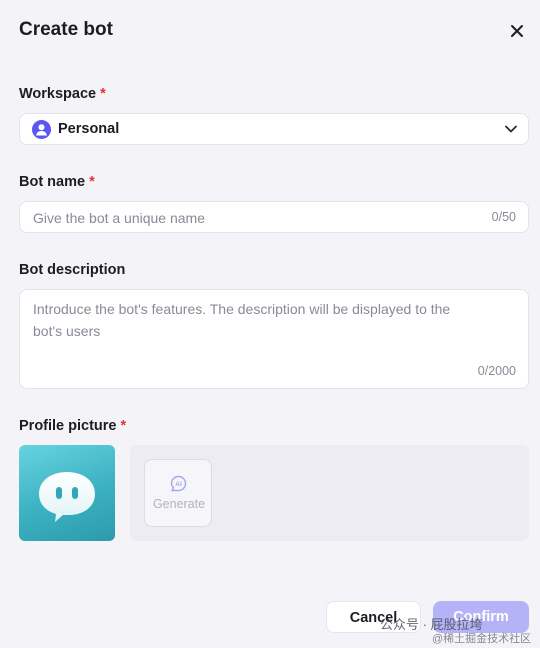 The image size is (540, 648). Describe the element at coordinates (511, 129) in the screenshot. I see `chevron-down-icon` at that location.